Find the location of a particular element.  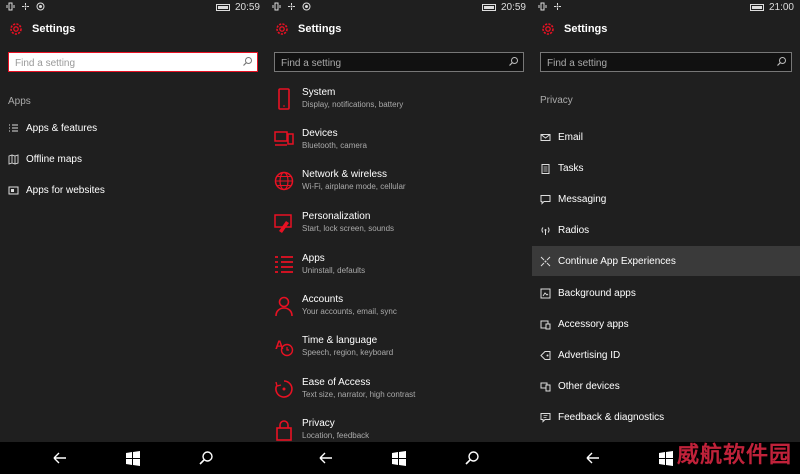

category-label: Time & language is located at coordinates (340, 340).